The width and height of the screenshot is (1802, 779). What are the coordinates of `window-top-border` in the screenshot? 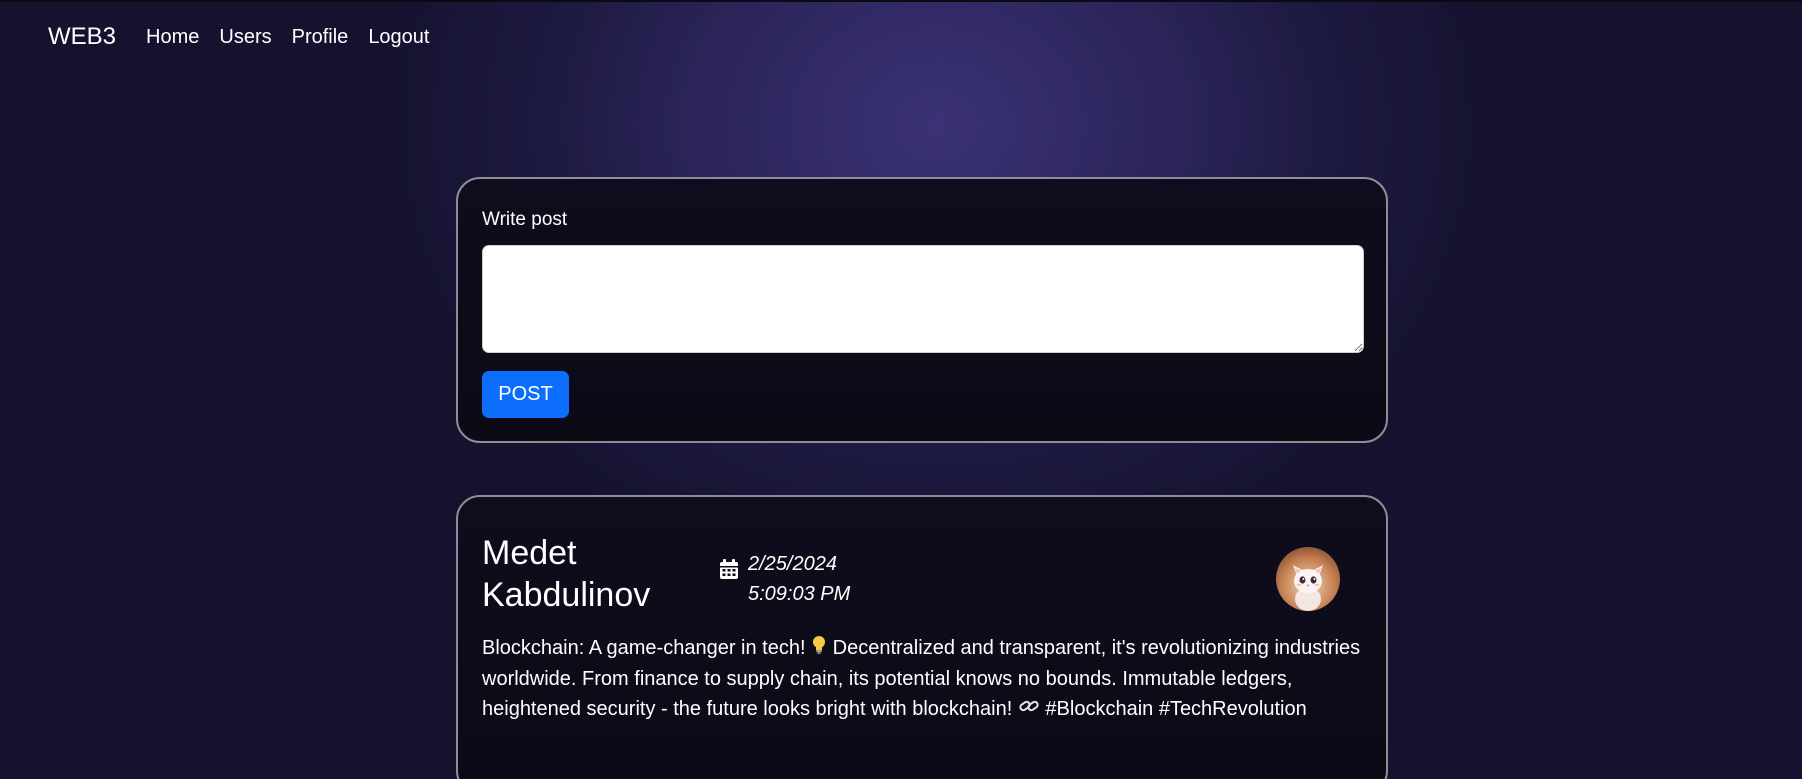 It's located at (901, 1).